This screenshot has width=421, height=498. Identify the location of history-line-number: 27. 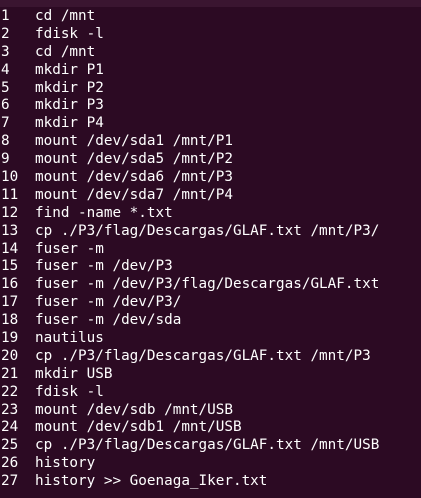
(10, 481).